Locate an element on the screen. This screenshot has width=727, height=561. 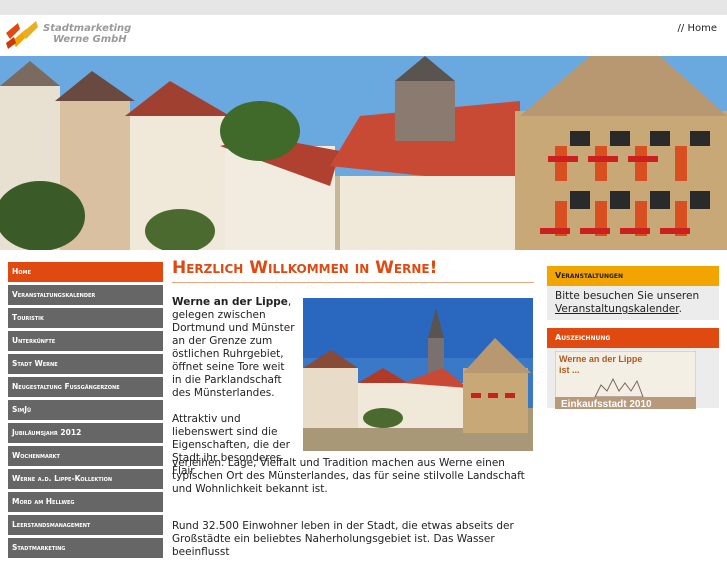
nav-item: SimJü is located at coordinates (85, 410).